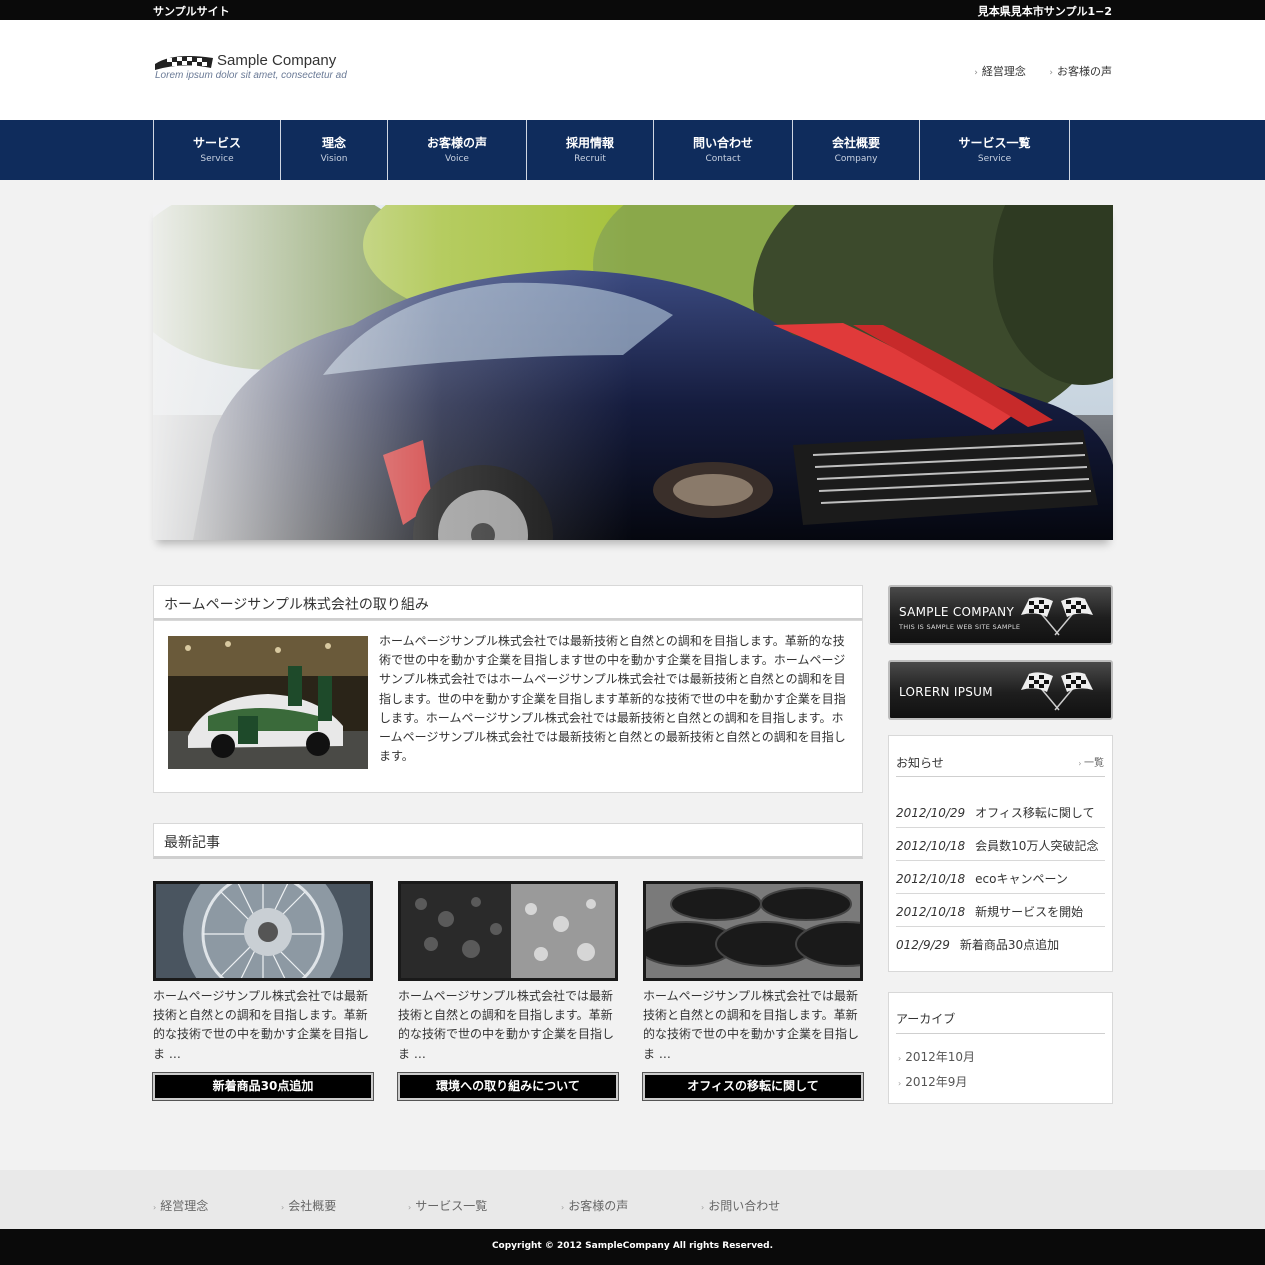 The image size is (1265, 1265). What do you see at coordinates (926, 1019) in the screenshot?
I see `archive-title: アーカイブ` at bounding box center [926, 1019].